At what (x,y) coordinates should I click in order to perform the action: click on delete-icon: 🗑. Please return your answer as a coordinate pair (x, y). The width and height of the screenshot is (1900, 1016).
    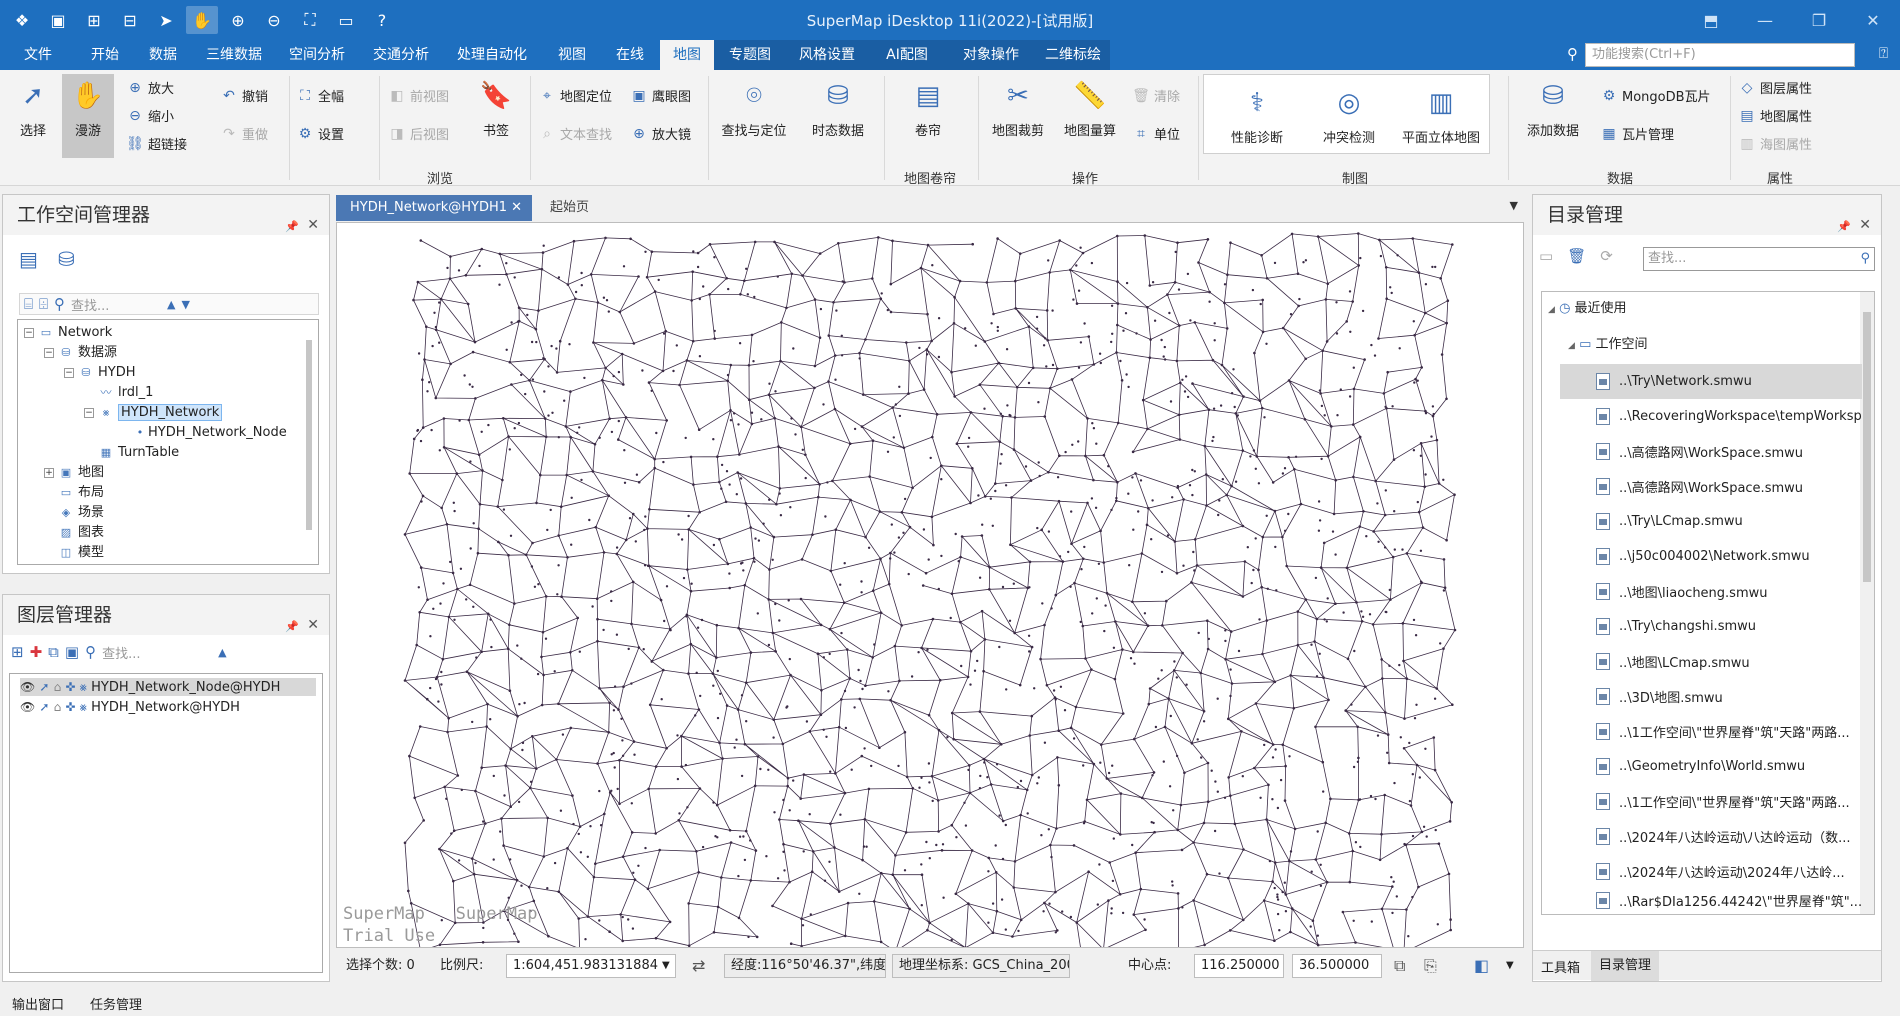
    Looking at the image, I should click on (1576, 256).